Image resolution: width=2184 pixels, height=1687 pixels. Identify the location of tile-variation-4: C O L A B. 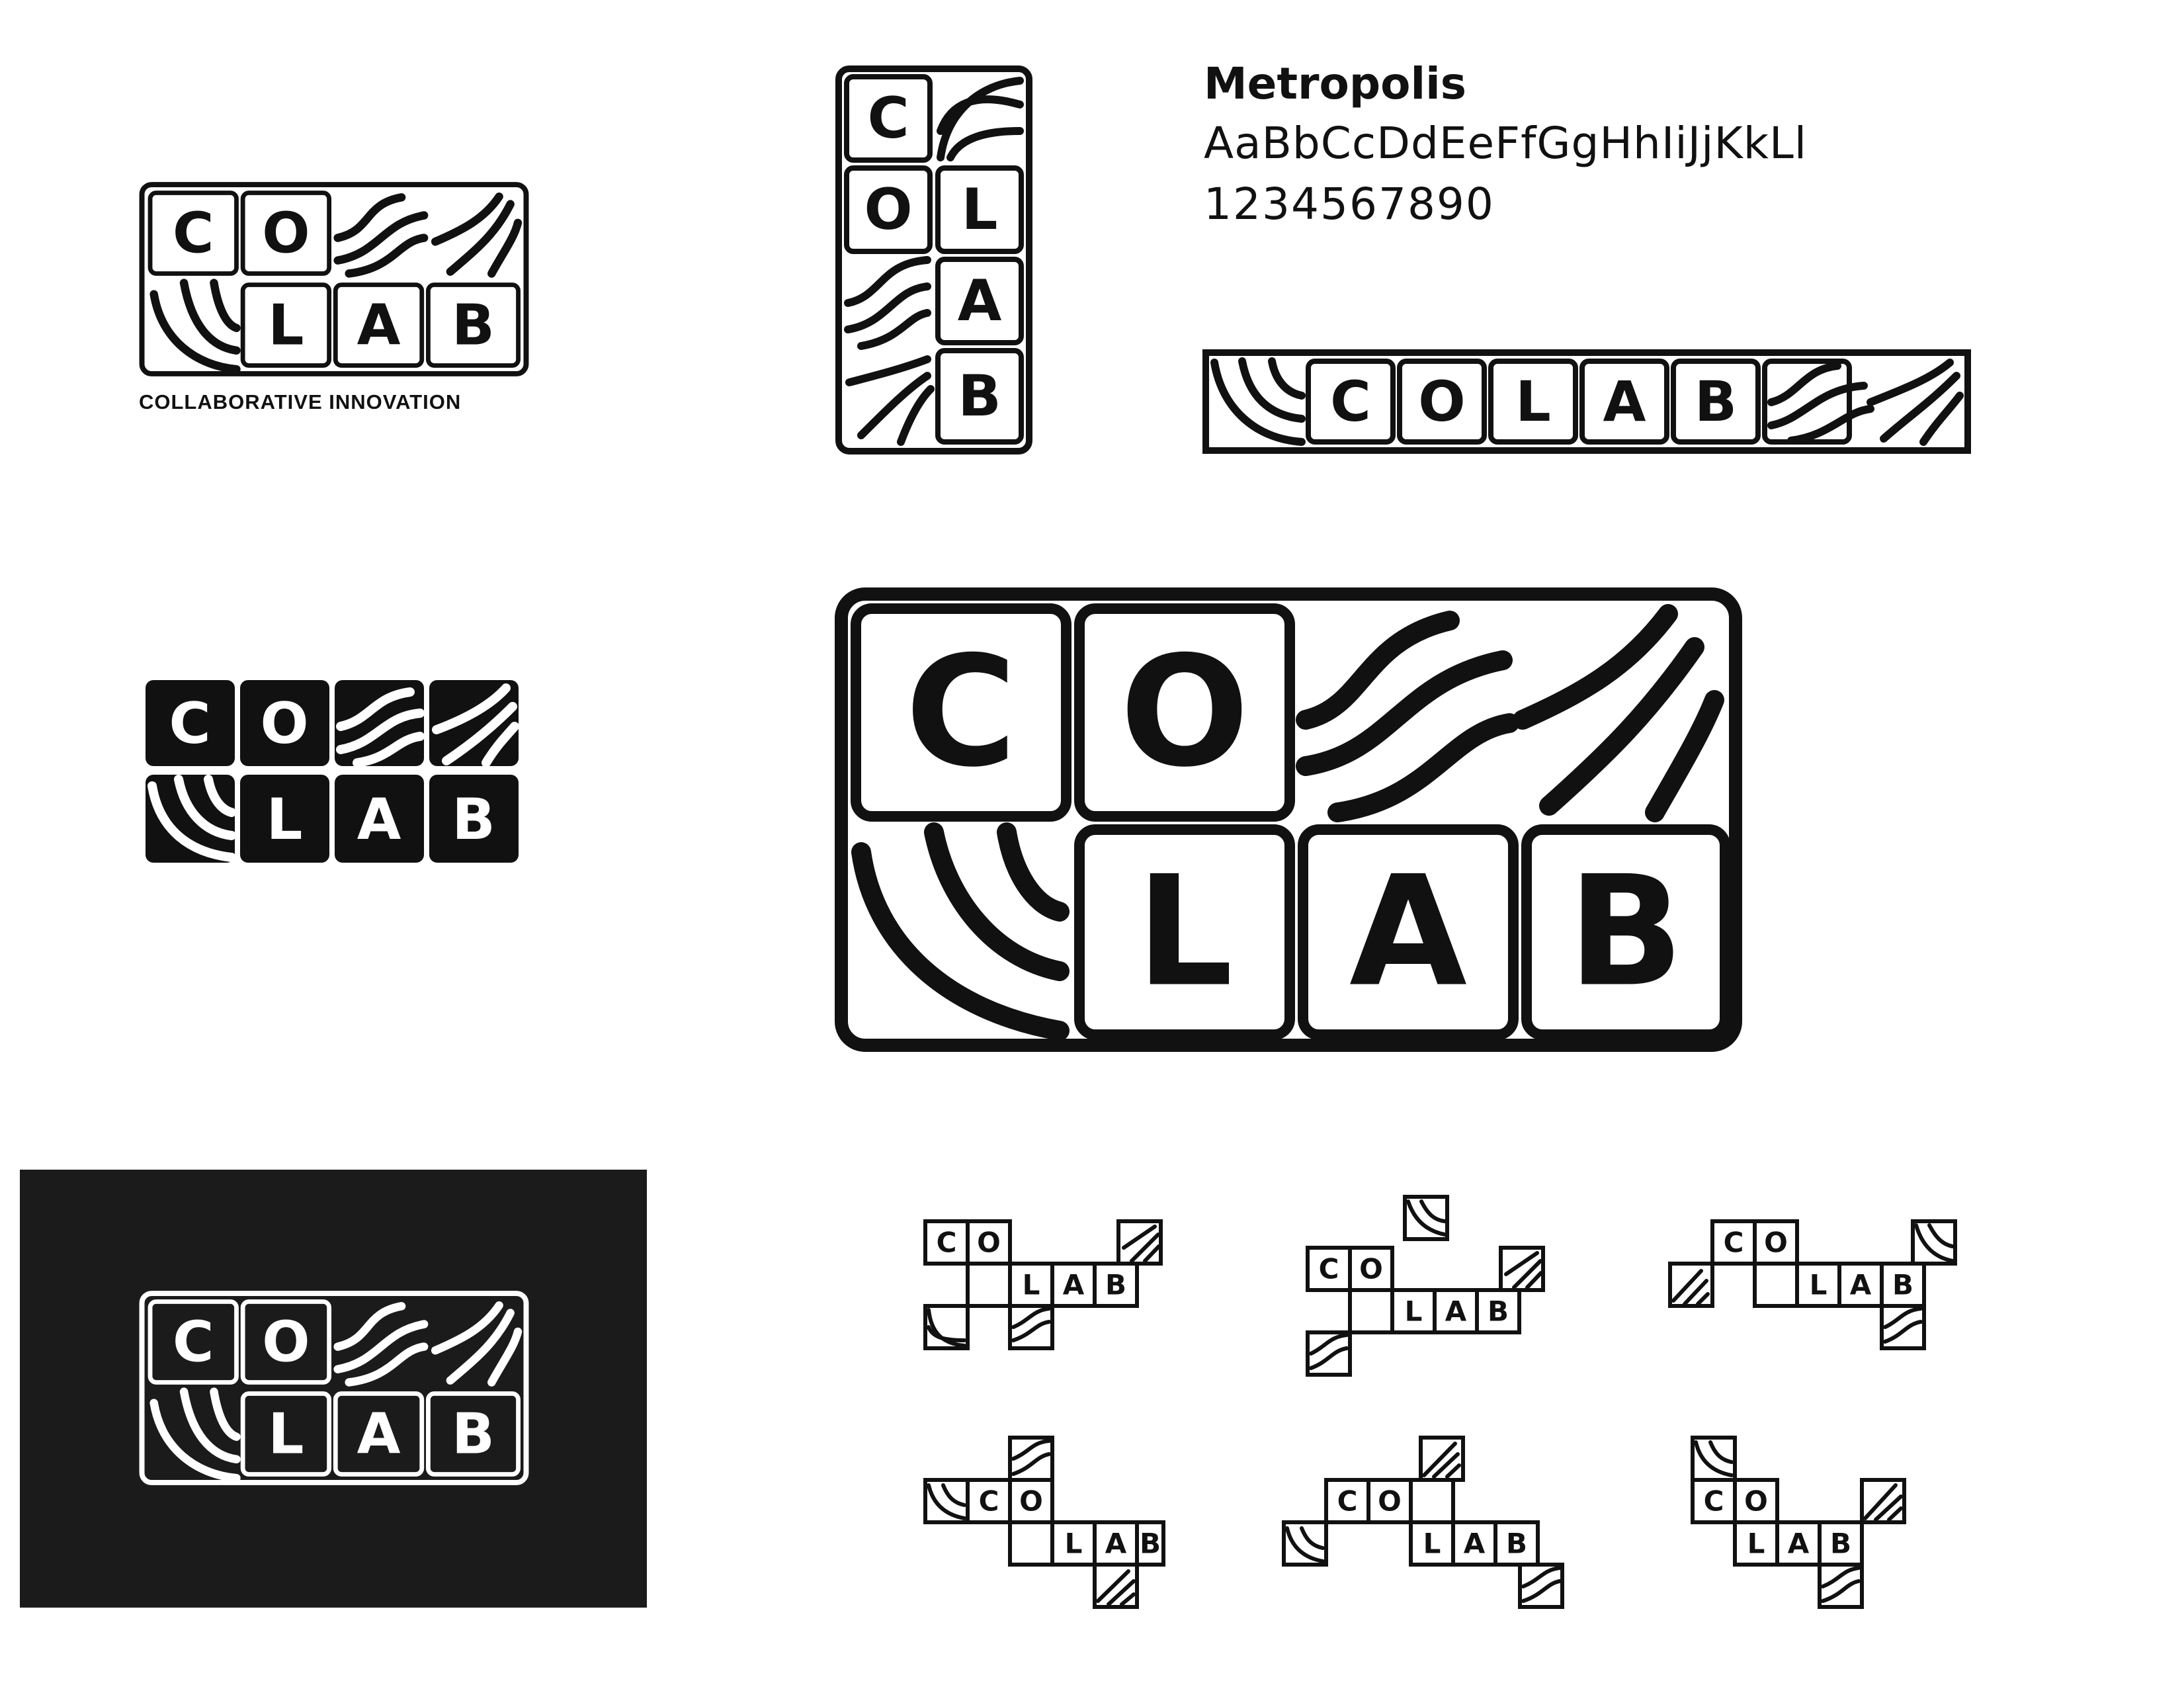
(1045, 1535).